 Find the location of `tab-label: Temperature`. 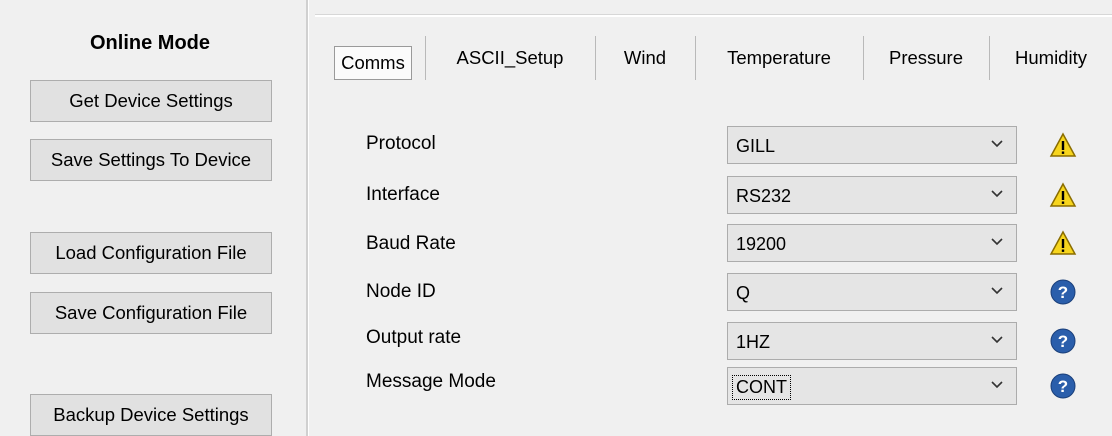

tab-label: Temperature is located at coordinates (779, 57).